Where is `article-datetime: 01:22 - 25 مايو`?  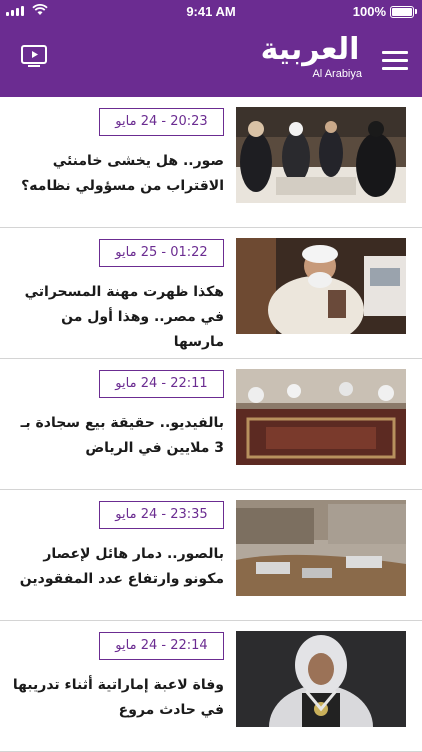
article-datetime: 01:22 - 25 مايو is located at coordinates (161, 253).